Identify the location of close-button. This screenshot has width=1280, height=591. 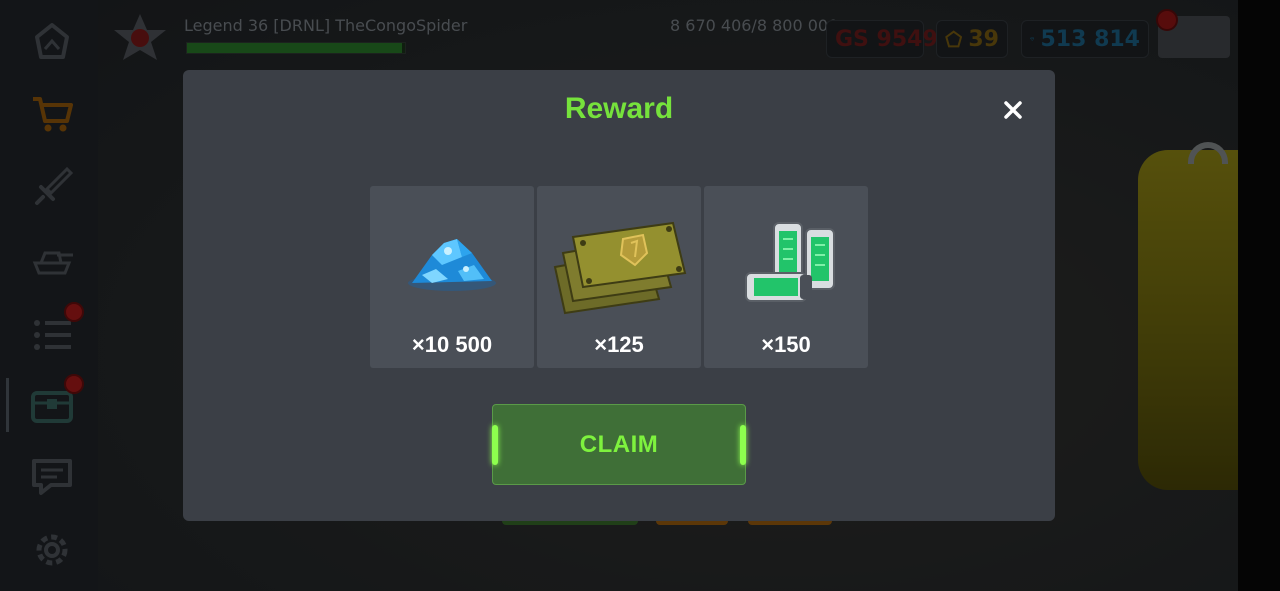
(1013, 110).